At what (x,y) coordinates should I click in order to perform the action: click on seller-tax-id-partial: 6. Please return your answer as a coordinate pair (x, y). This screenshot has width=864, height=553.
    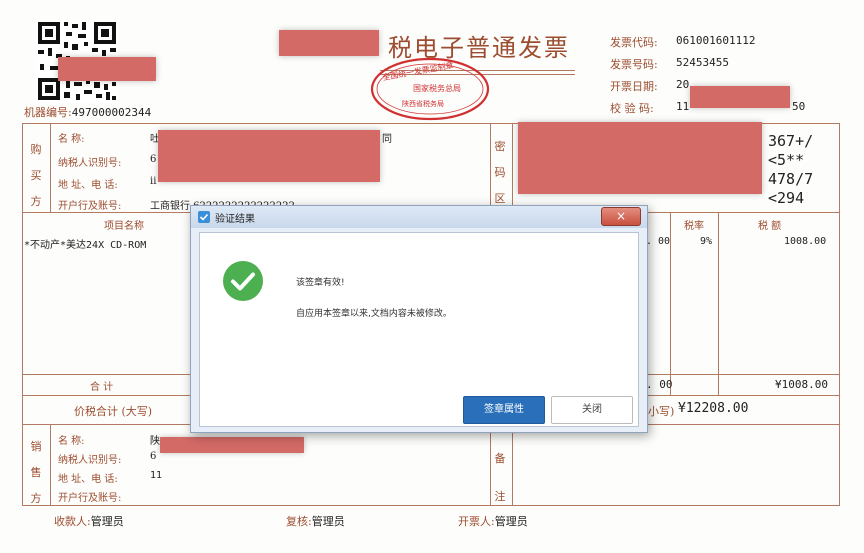
    Looking at the image, I should click on (153, 456).